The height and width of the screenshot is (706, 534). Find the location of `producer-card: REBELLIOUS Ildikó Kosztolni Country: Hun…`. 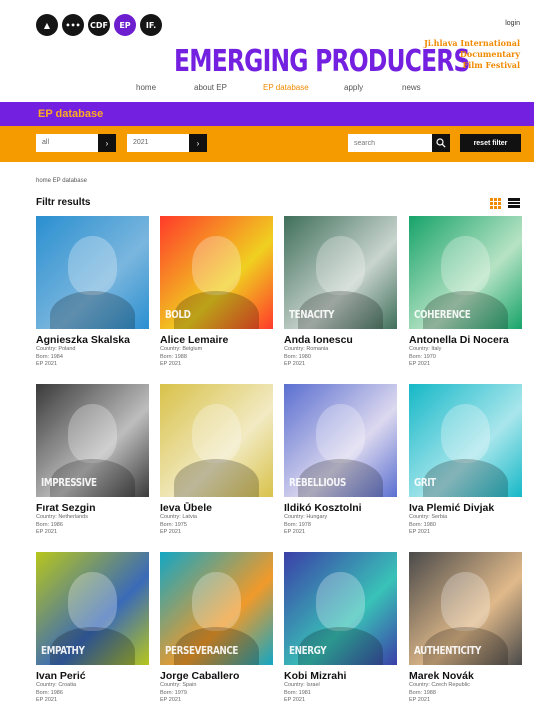

producer-card: REBELLIOUS Ildikó Kosztolni Country: Hun… is located at coordinates (340, 460).